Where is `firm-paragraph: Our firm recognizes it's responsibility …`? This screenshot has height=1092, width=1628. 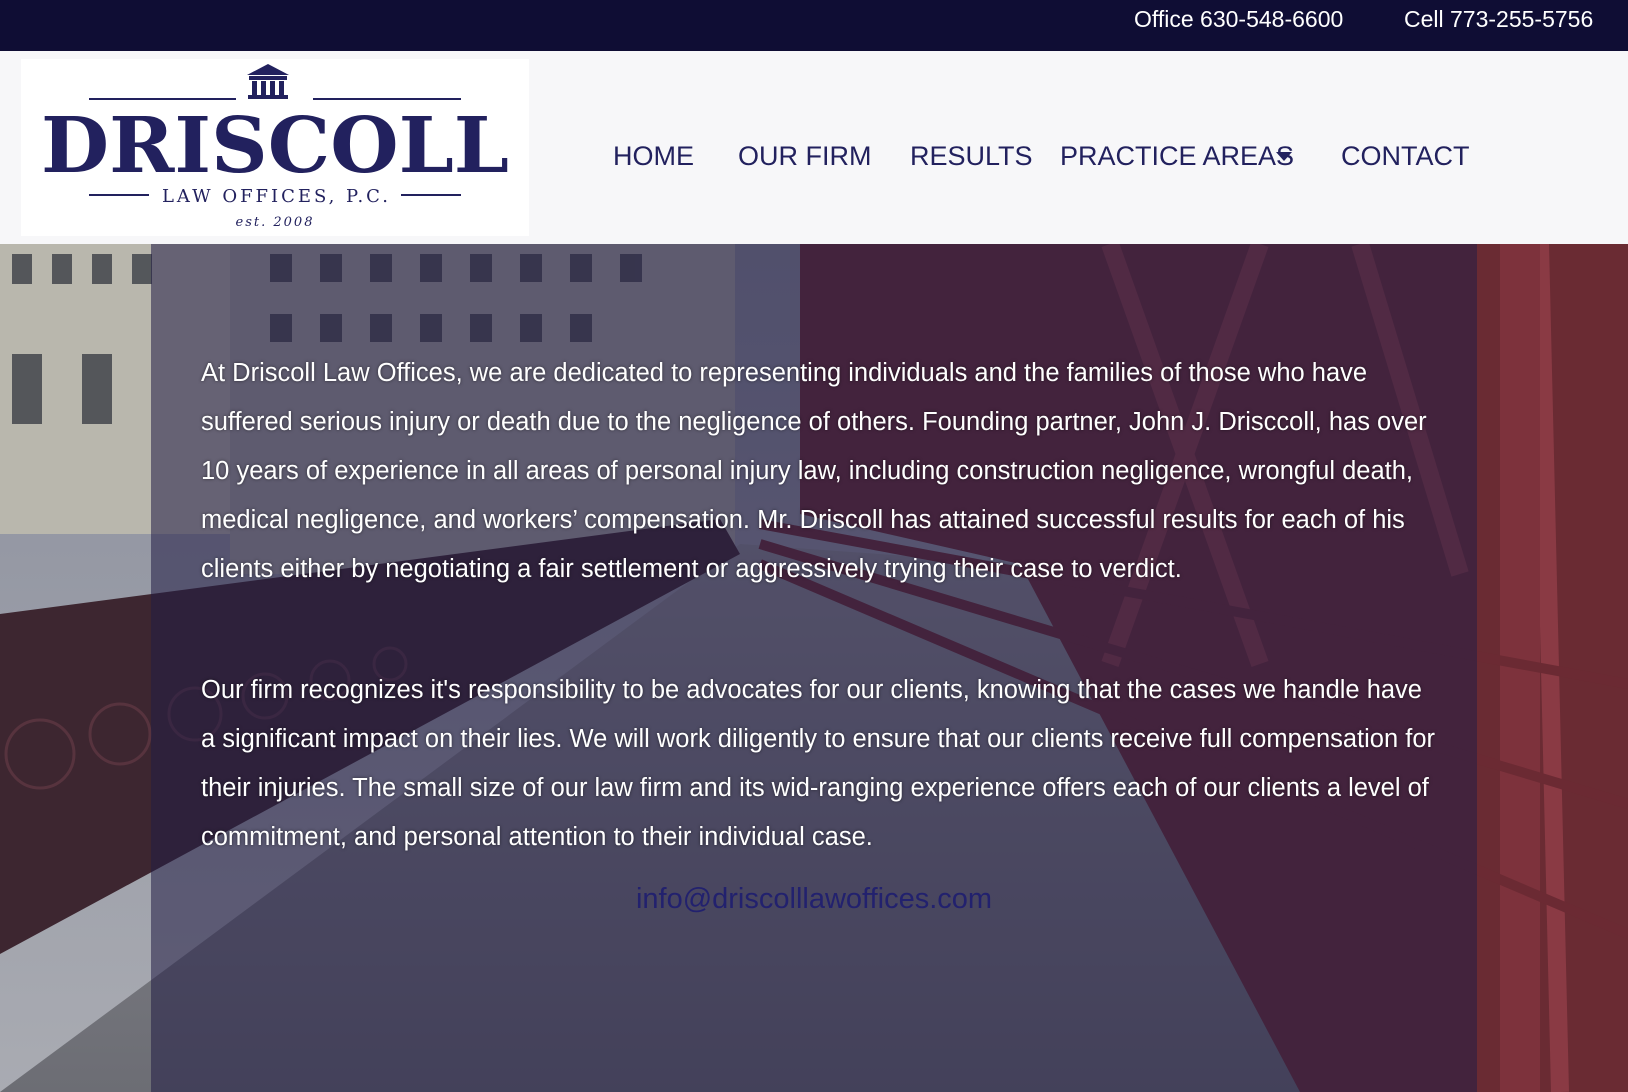
firm-paragraph: Our firm recognizes it's responsibility … is located at coordinates (818, 763).